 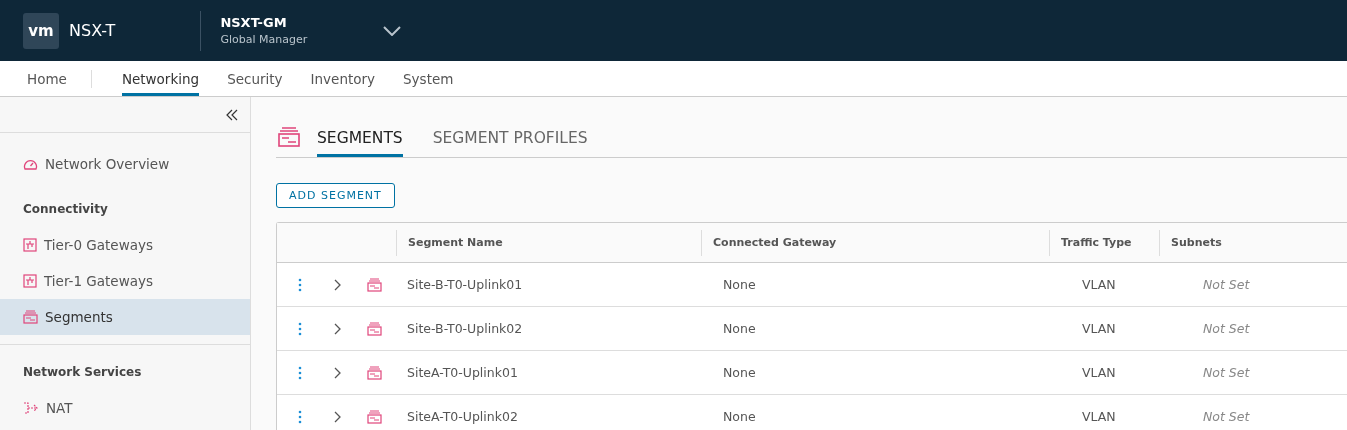 What do you see at coordinates (125, 281) in the screenshot?
I see `sidebar-item: Tier-1 Gateways` at bounding box center [125, 281].